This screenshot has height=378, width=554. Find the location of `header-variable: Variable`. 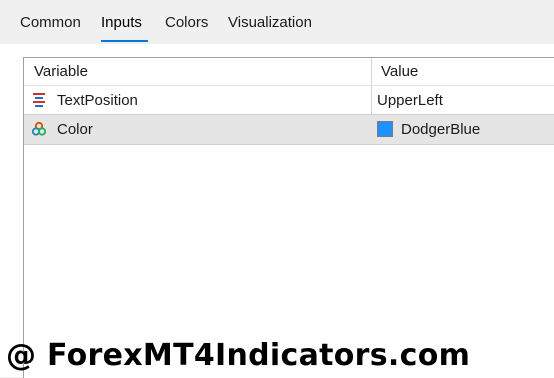

header-variable: Variable is located at coordinates (61, 71).